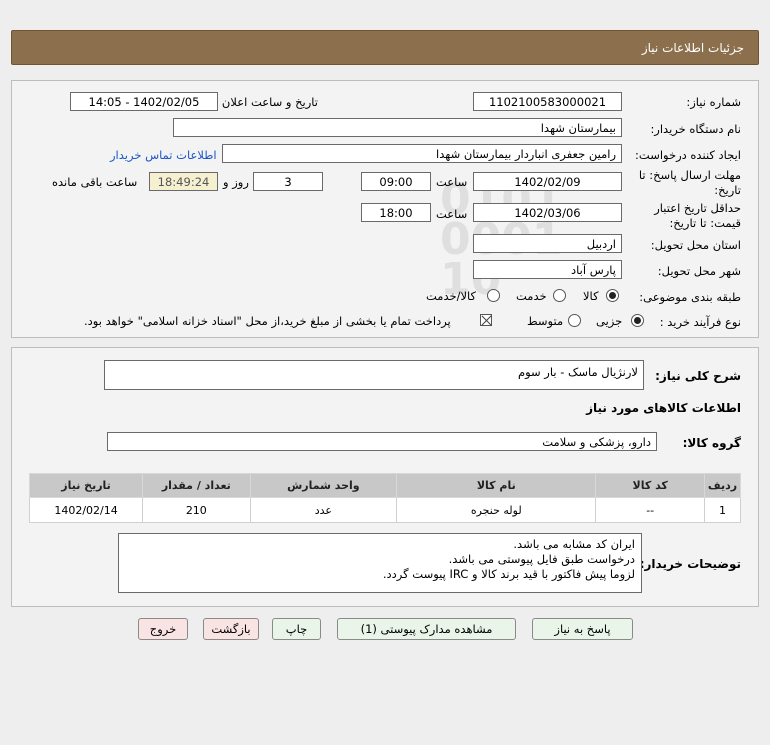 The image size is (770, 745). What do you see at coordinates (637, 320) in the screenshot?
I see `process-radio-minor` at bounding box center [637, 320].